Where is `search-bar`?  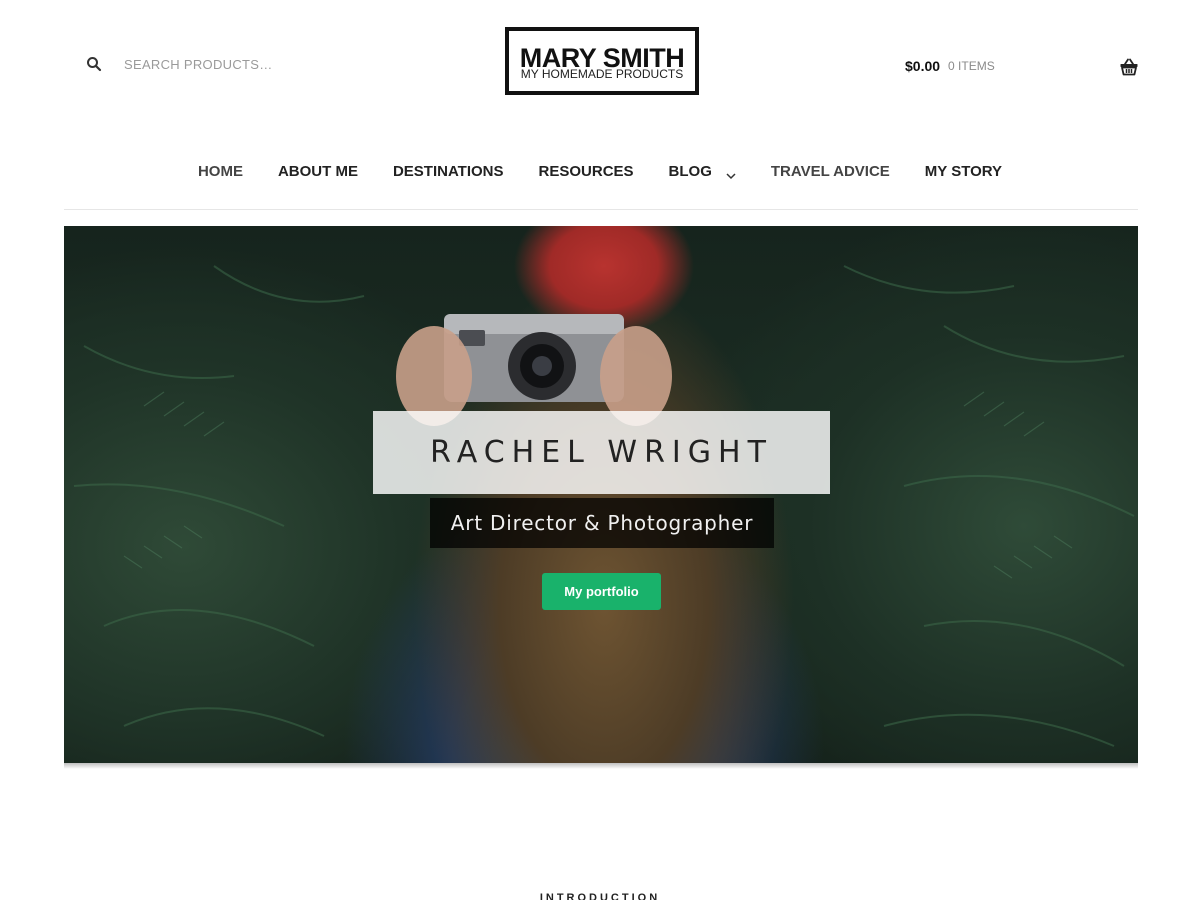
search-bar is located at coordinates (205, 64).